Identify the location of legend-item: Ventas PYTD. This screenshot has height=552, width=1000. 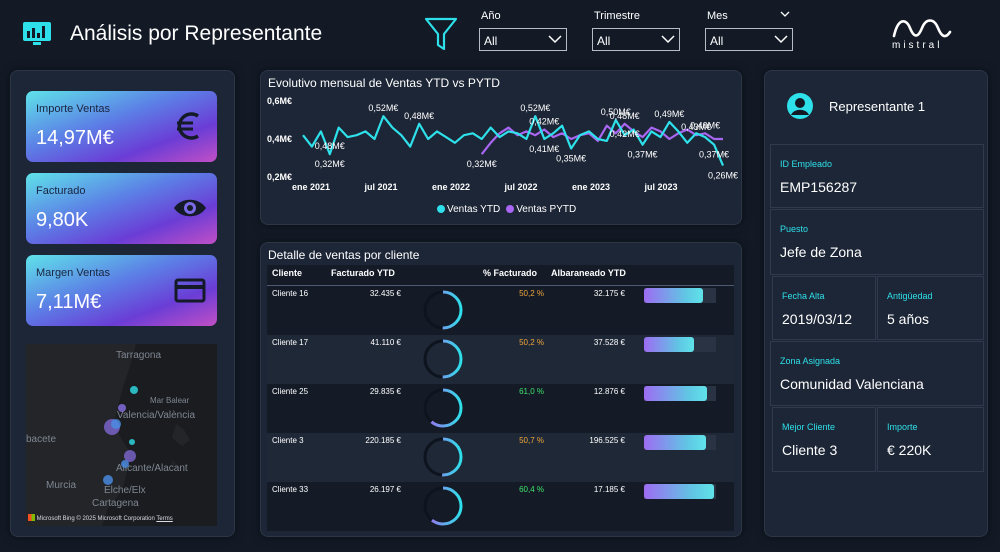
(541, 209).